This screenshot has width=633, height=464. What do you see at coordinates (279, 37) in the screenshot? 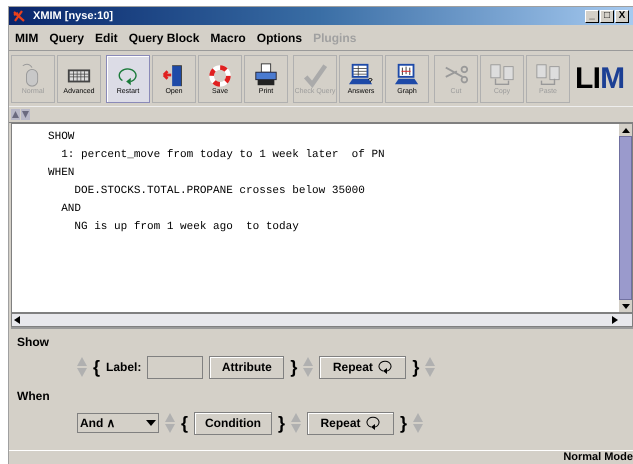
I see `menu-item: Options` at bounding box center [279, 37].